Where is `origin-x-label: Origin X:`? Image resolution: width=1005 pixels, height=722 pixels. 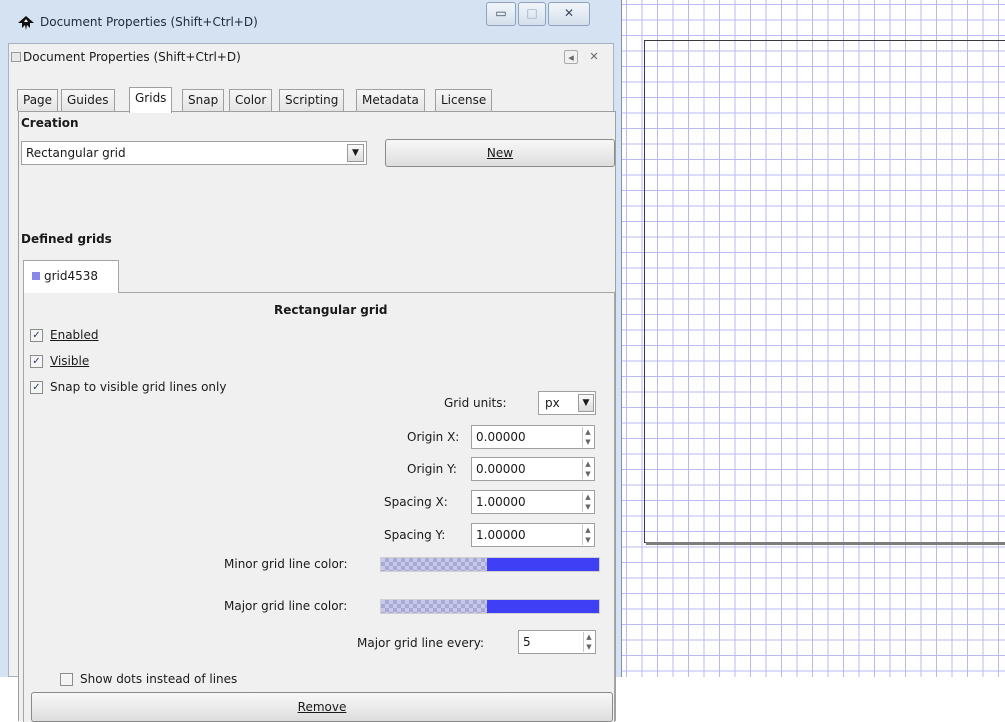
origin-x-label: Origin X: is located at coordinates (433, 437).